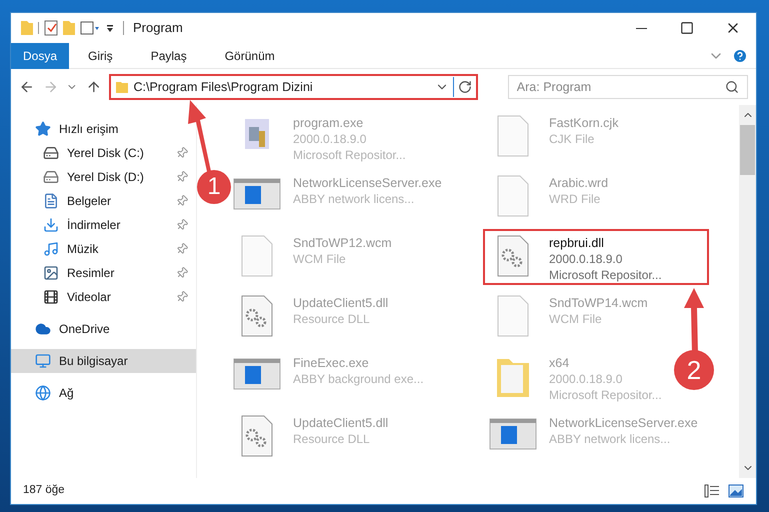 The height and width of the screenshot is (512, 769). I want to click on file-name: repbrui.dll, so click(577, 243).